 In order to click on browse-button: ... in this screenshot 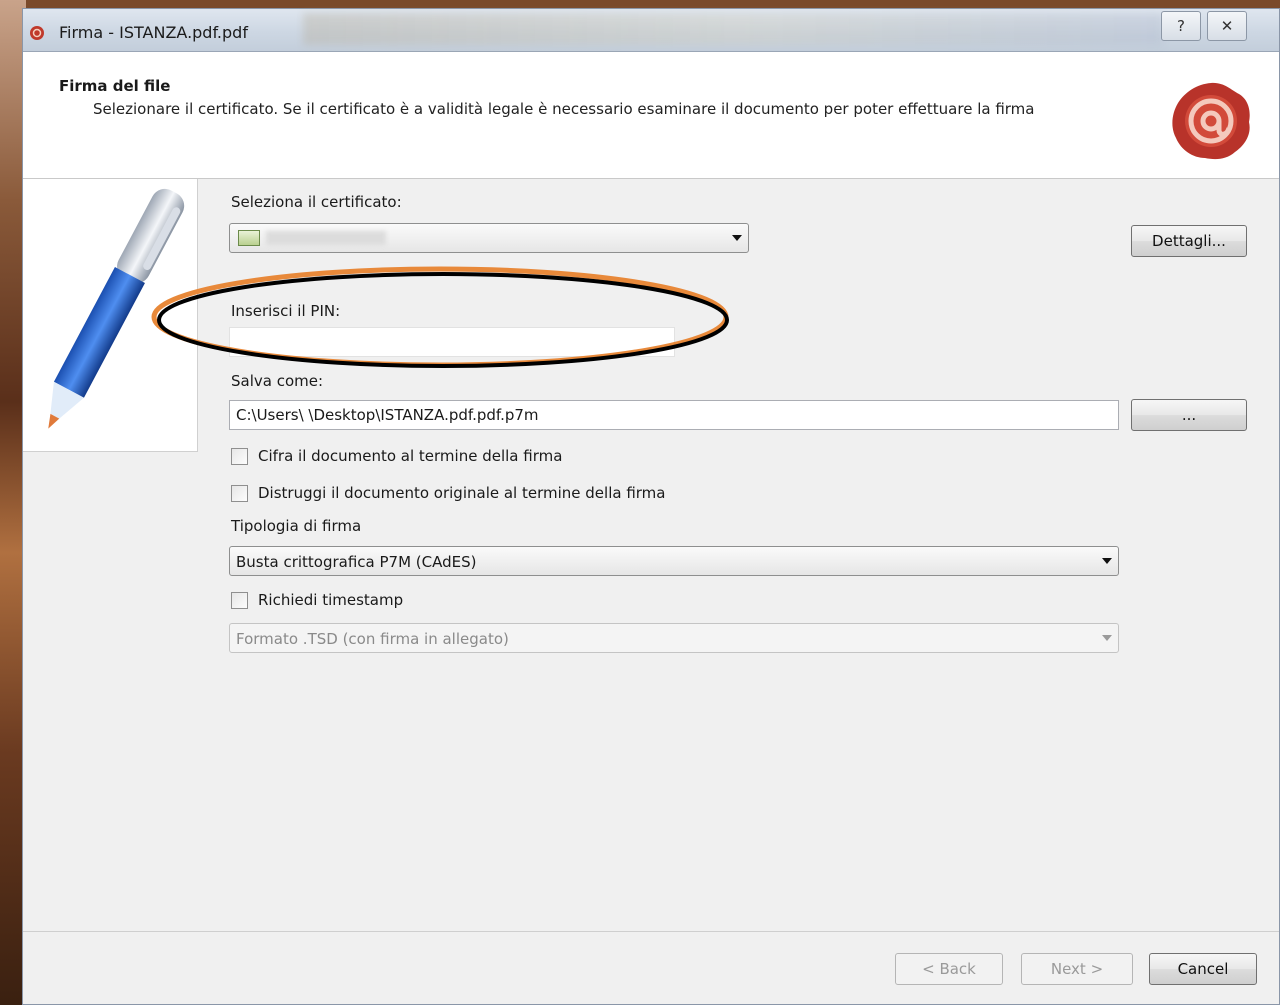, I will do `click(1189, 415)`.